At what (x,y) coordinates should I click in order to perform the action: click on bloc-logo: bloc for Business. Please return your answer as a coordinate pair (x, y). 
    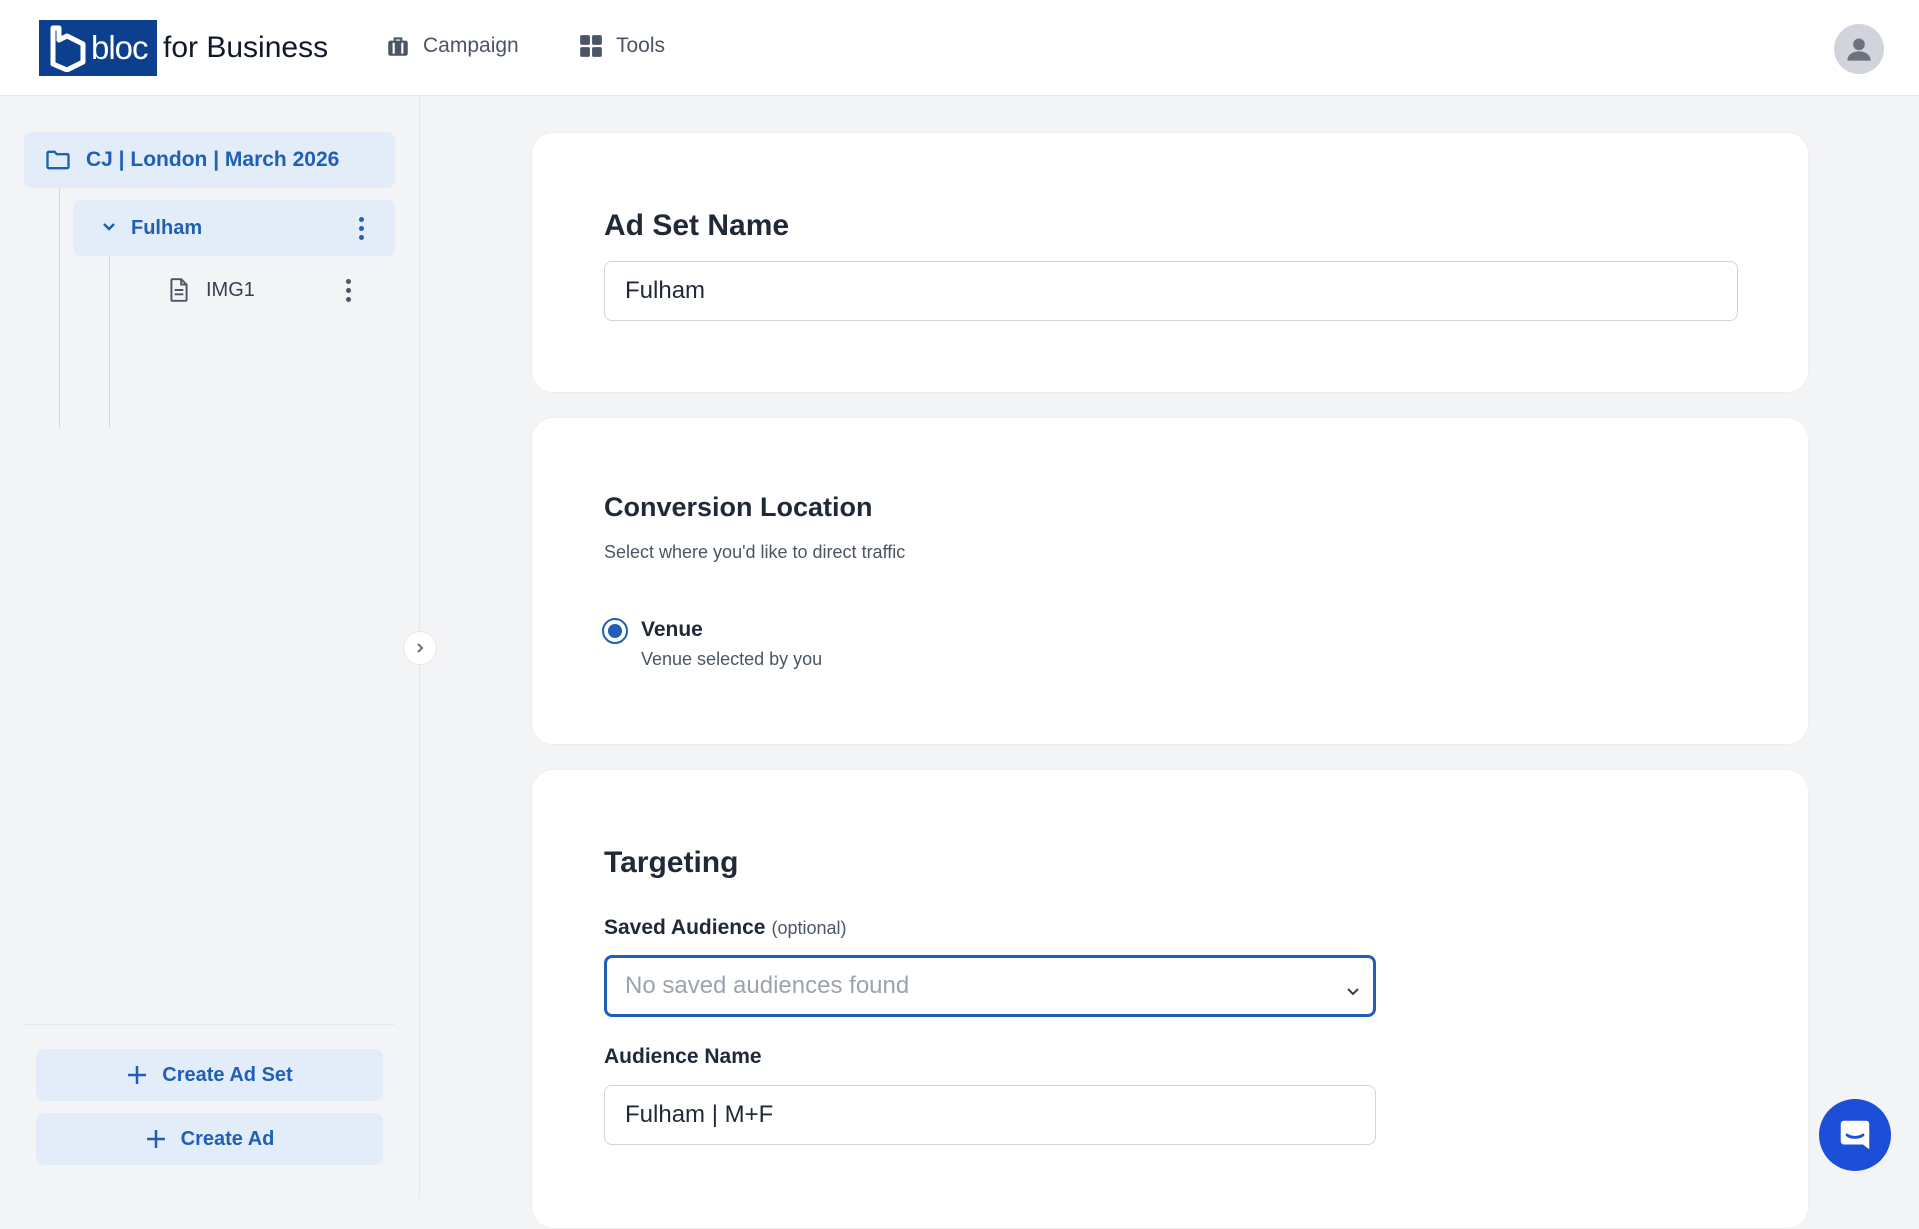
    Looking at the image, I should click on (183, 48).